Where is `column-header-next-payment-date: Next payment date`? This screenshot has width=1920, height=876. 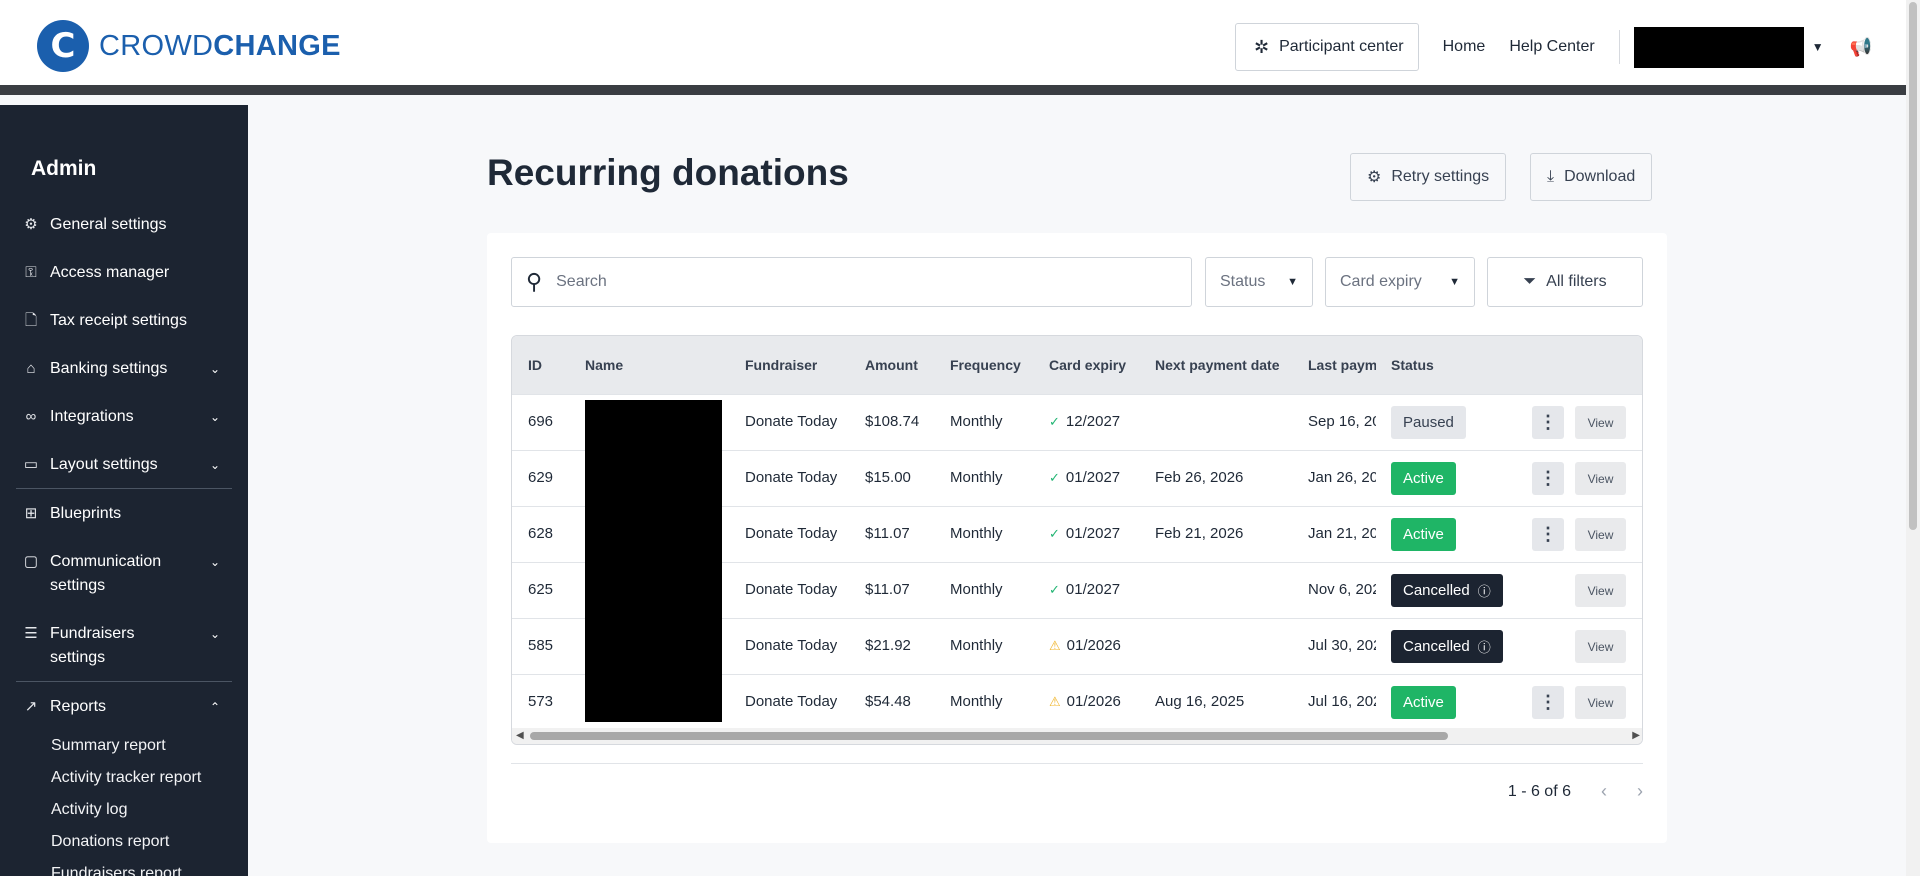 column-header-next-payment-date: Next payment date is located at coordinates (1217, 365).